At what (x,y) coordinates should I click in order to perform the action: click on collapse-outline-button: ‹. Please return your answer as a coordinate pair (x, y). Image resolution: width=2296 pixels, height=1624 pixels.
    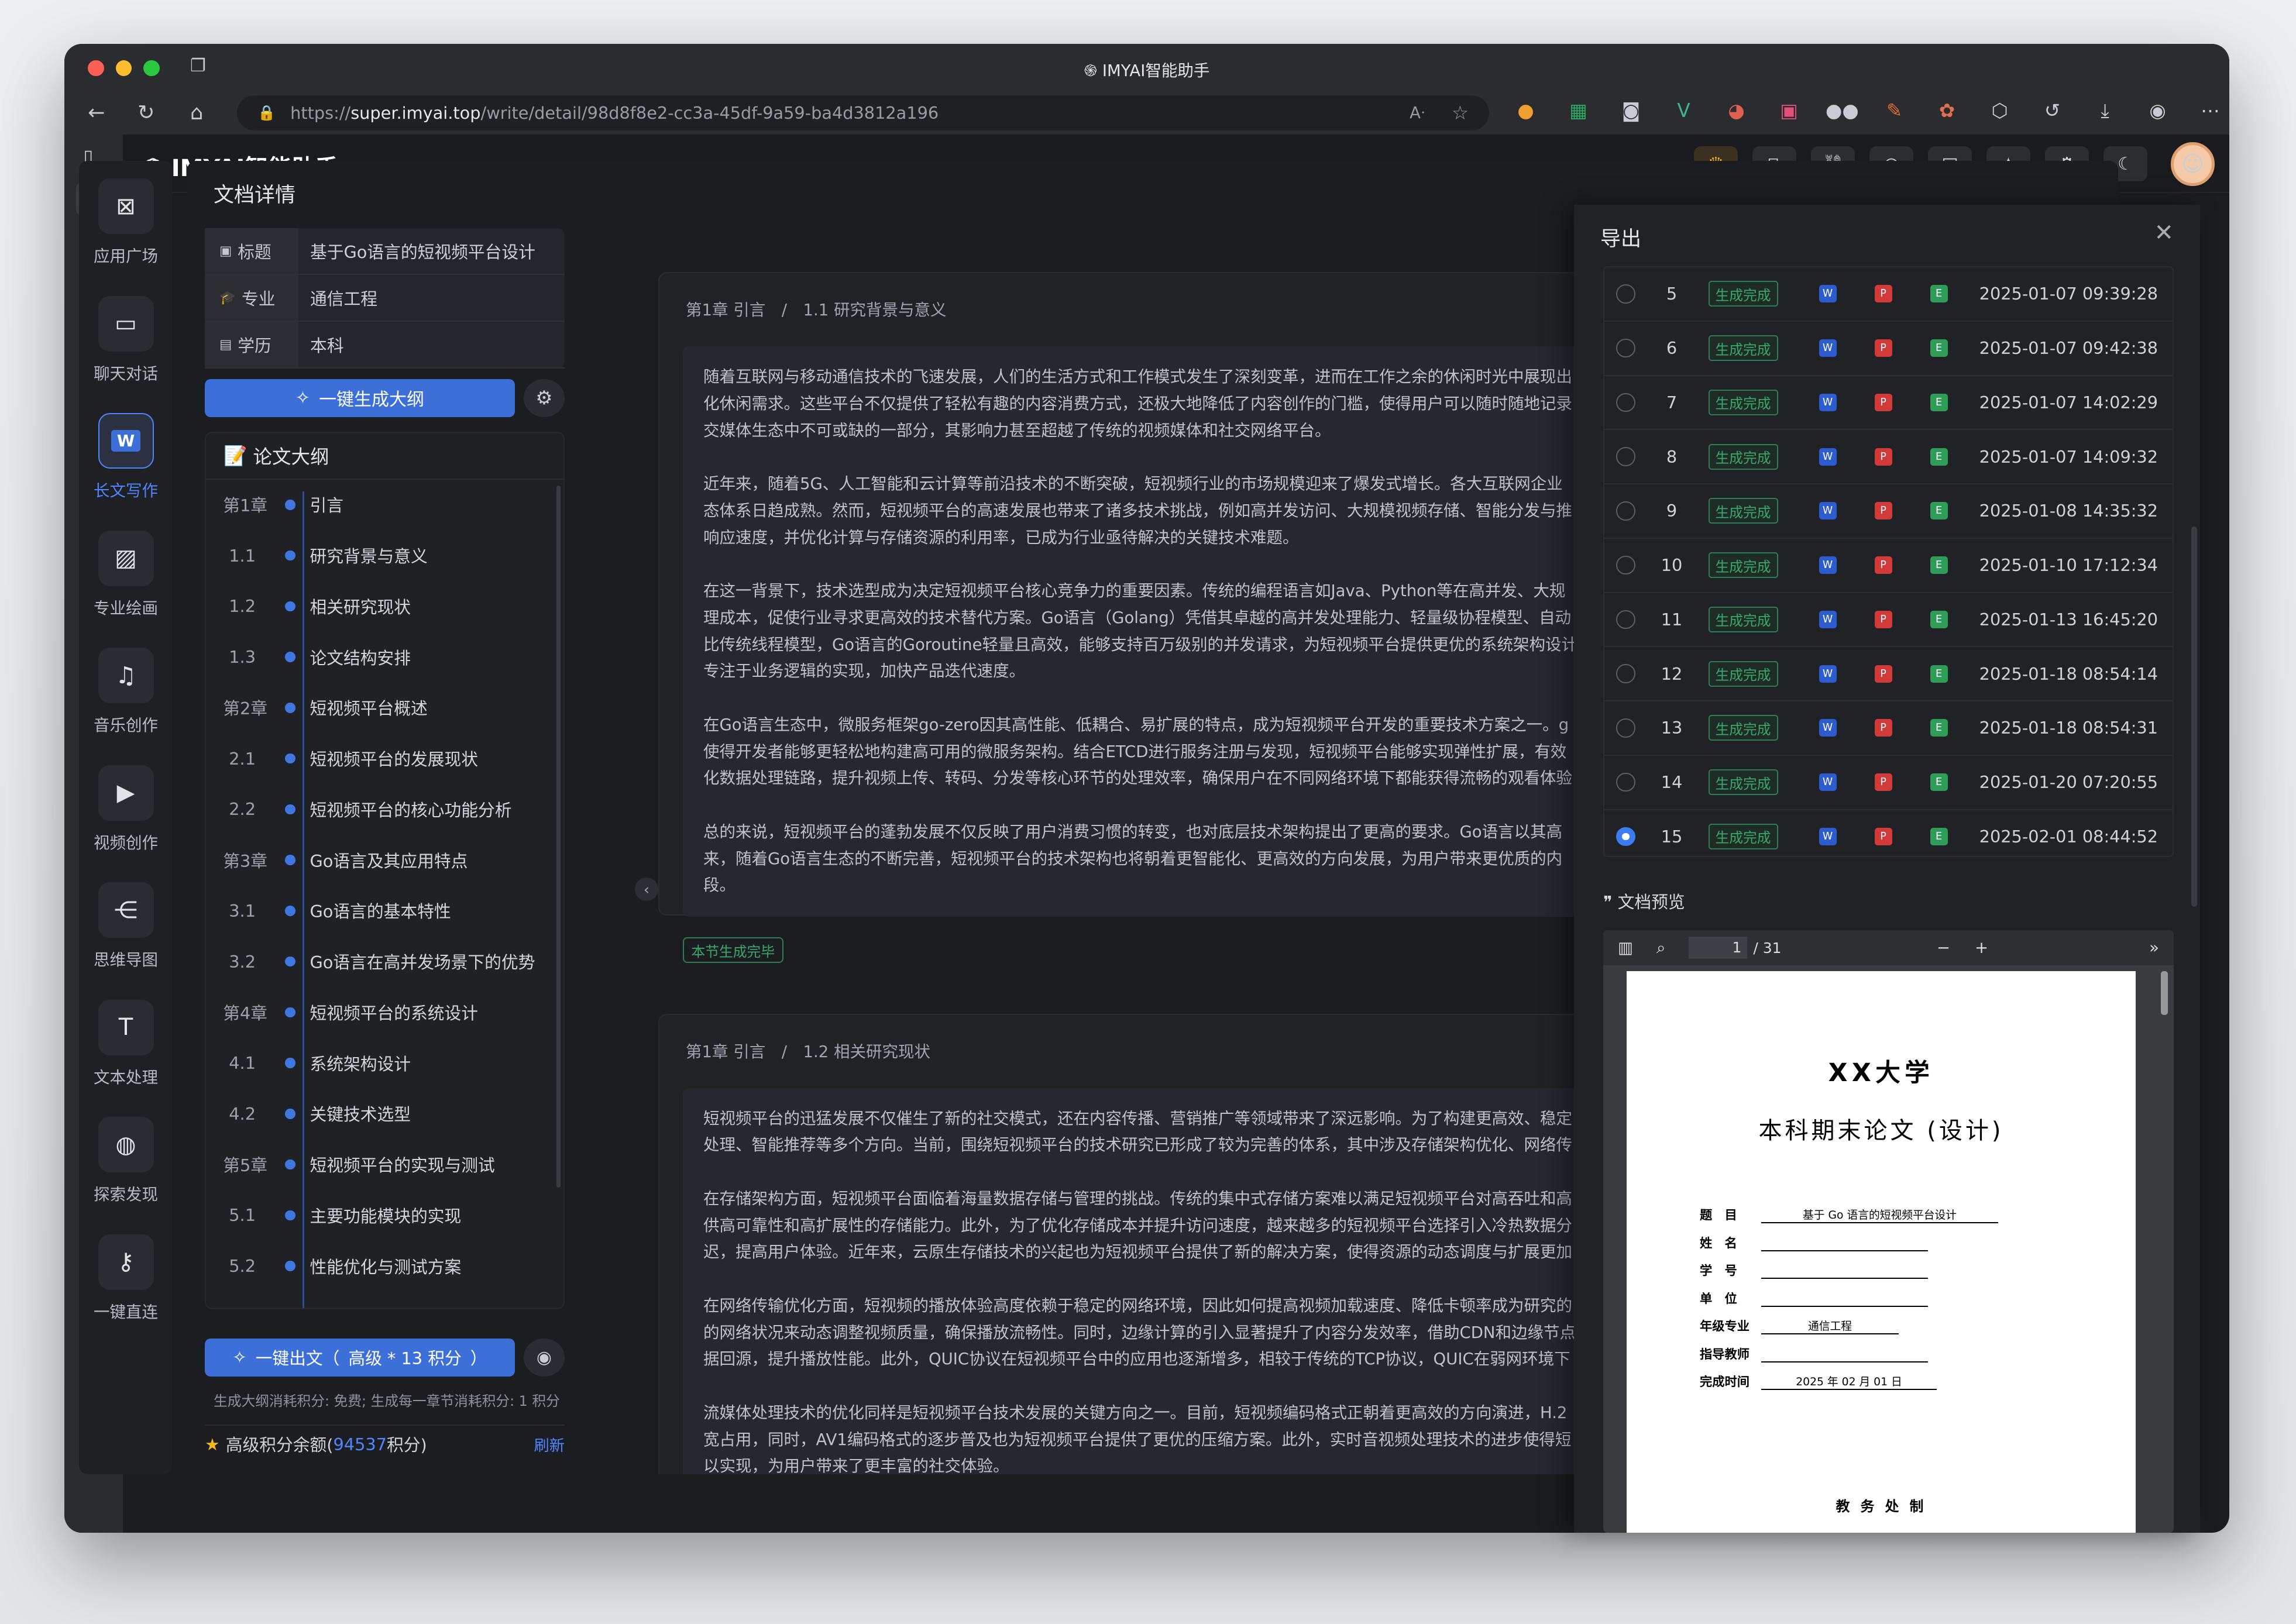
    Looking at the image, I should click on (646, 890).